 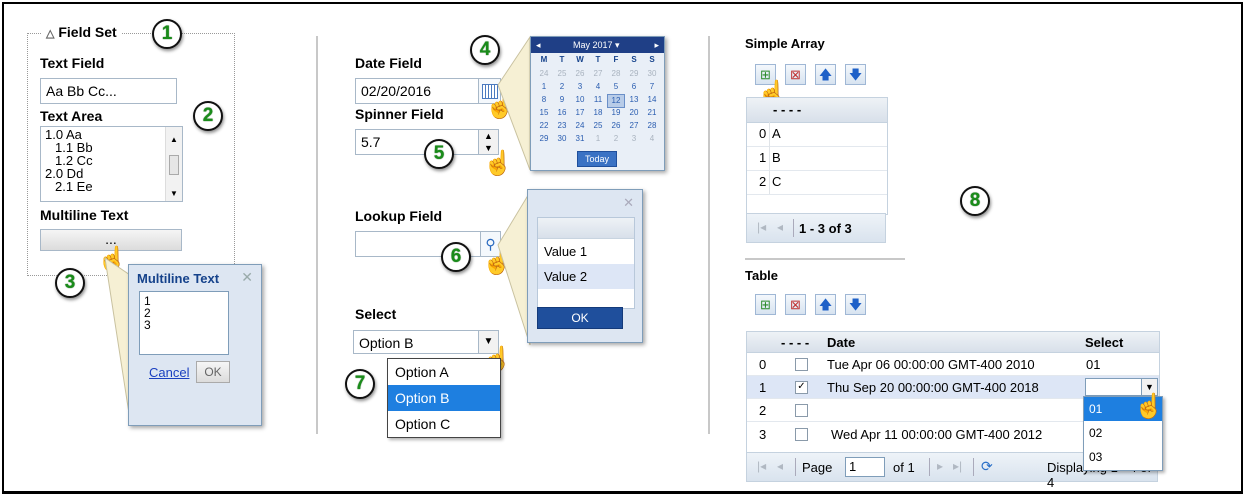 I want to click on calendar-day: 20, so click(x=634, y=113).